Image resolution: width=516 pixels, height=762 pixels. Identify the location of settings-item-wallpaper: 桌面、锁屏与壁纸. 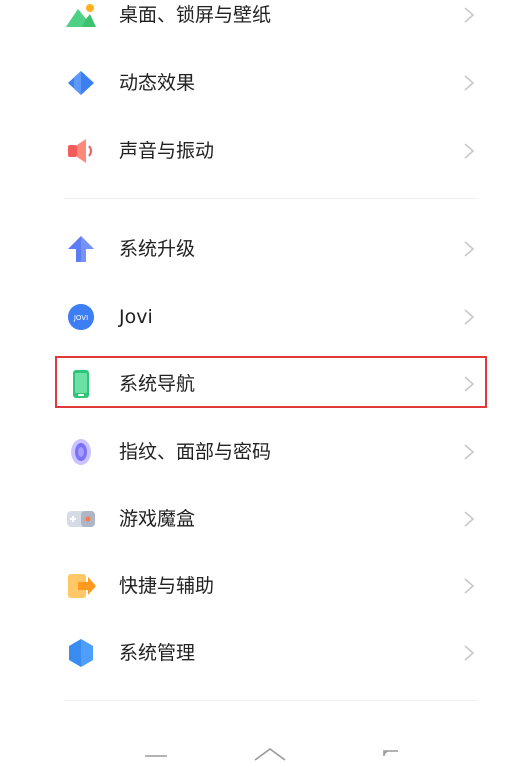
(258, 22).